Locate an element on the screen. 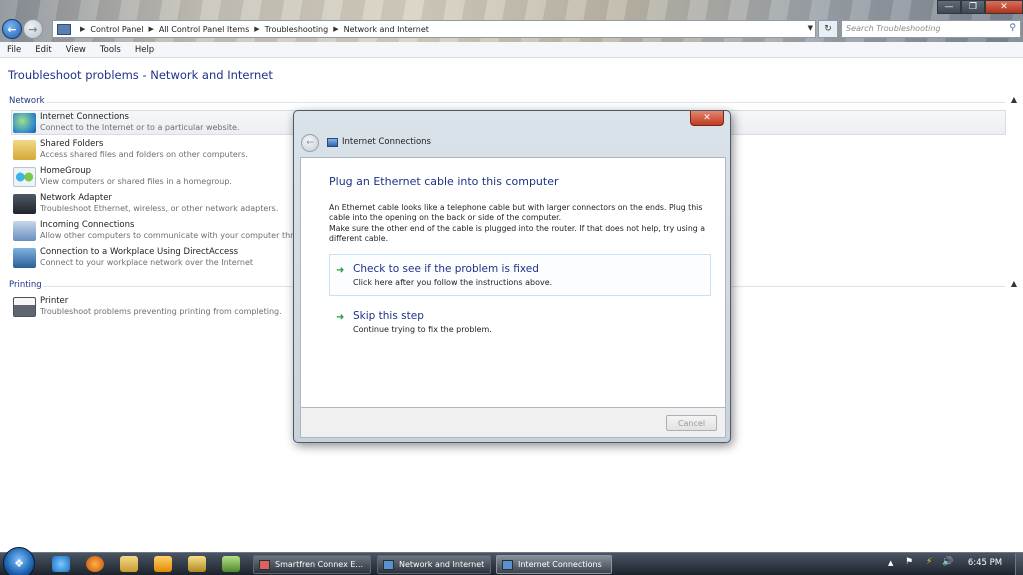 This screenshot has width=1023, height=575. menu-file: File is located at coordinates (14, 50).